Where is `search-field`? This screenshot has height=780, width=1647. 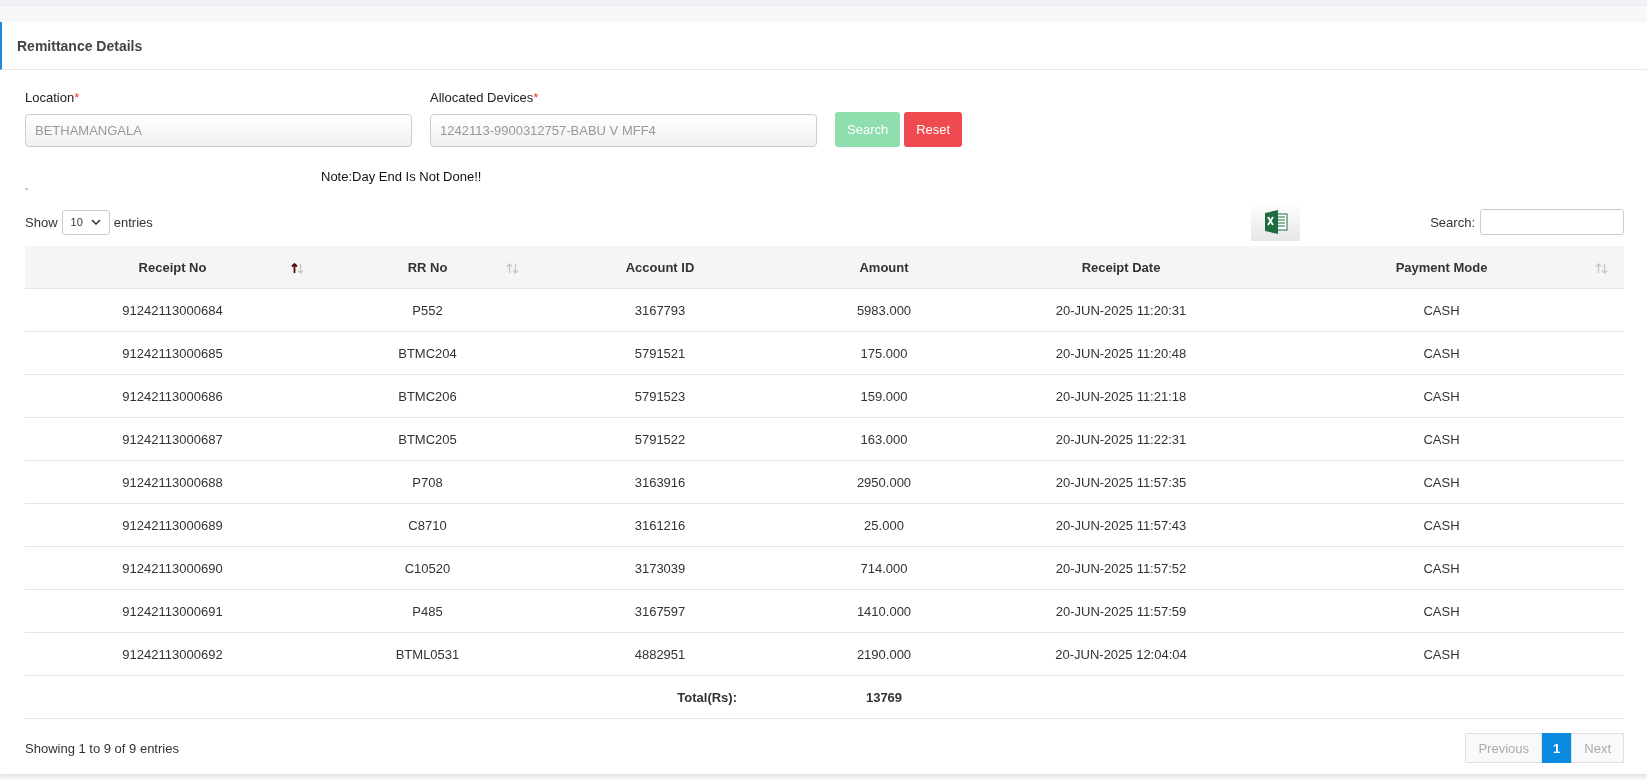
search-field is located at coordinates (1552, 222).